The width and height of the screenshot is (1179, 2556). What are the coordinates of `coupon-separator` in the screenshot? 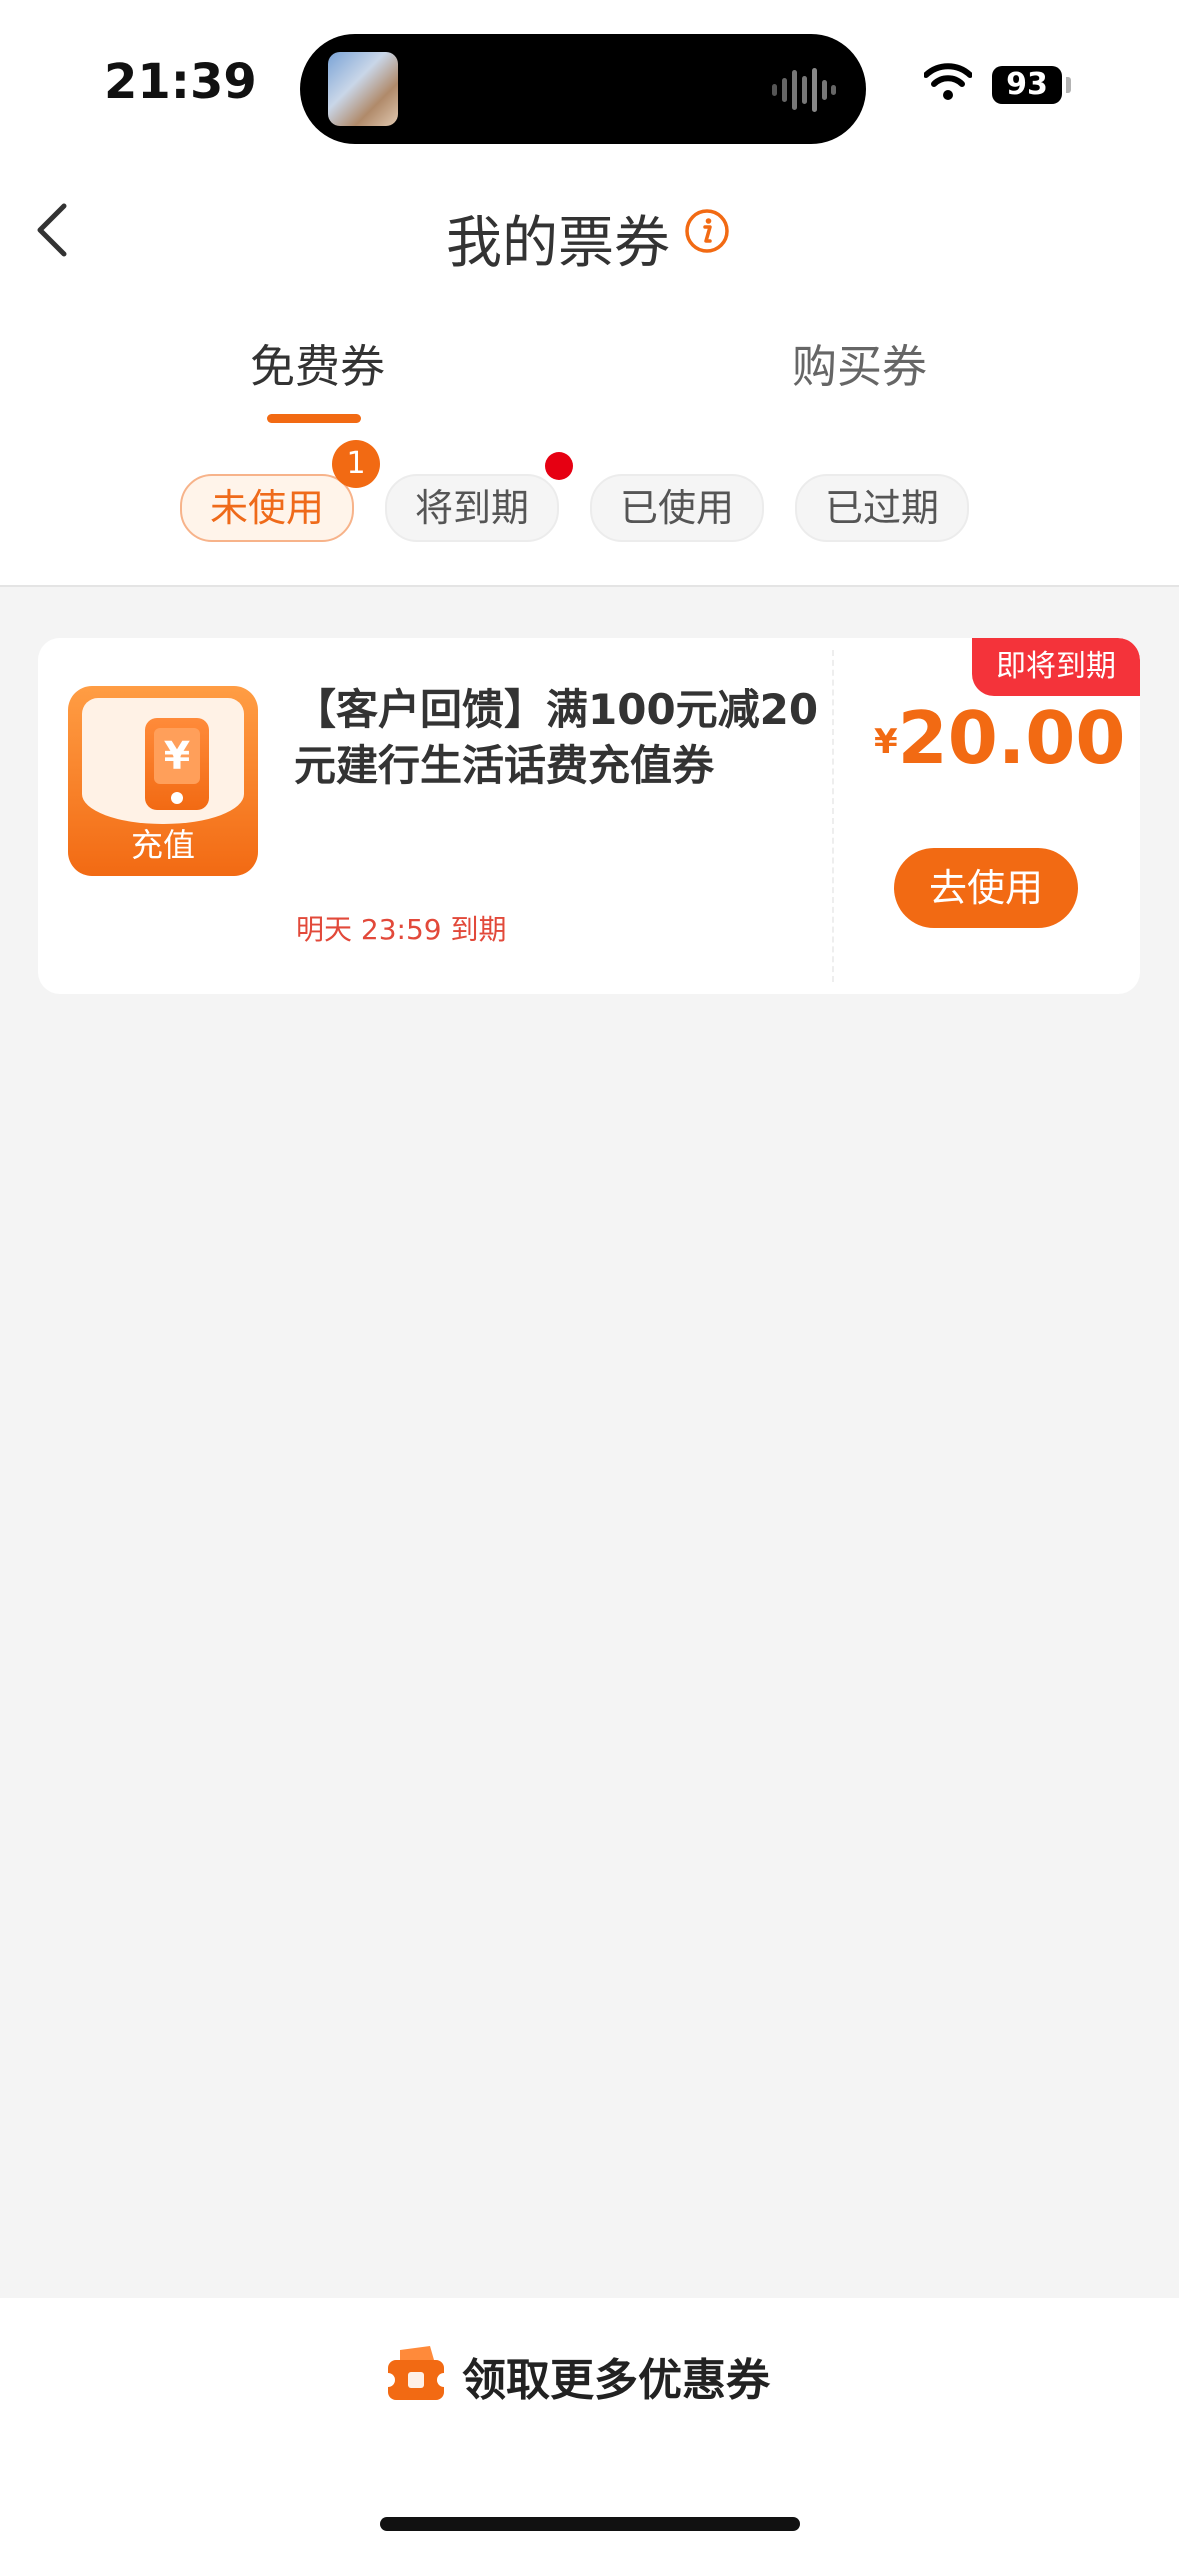 It's located at (833, 816).